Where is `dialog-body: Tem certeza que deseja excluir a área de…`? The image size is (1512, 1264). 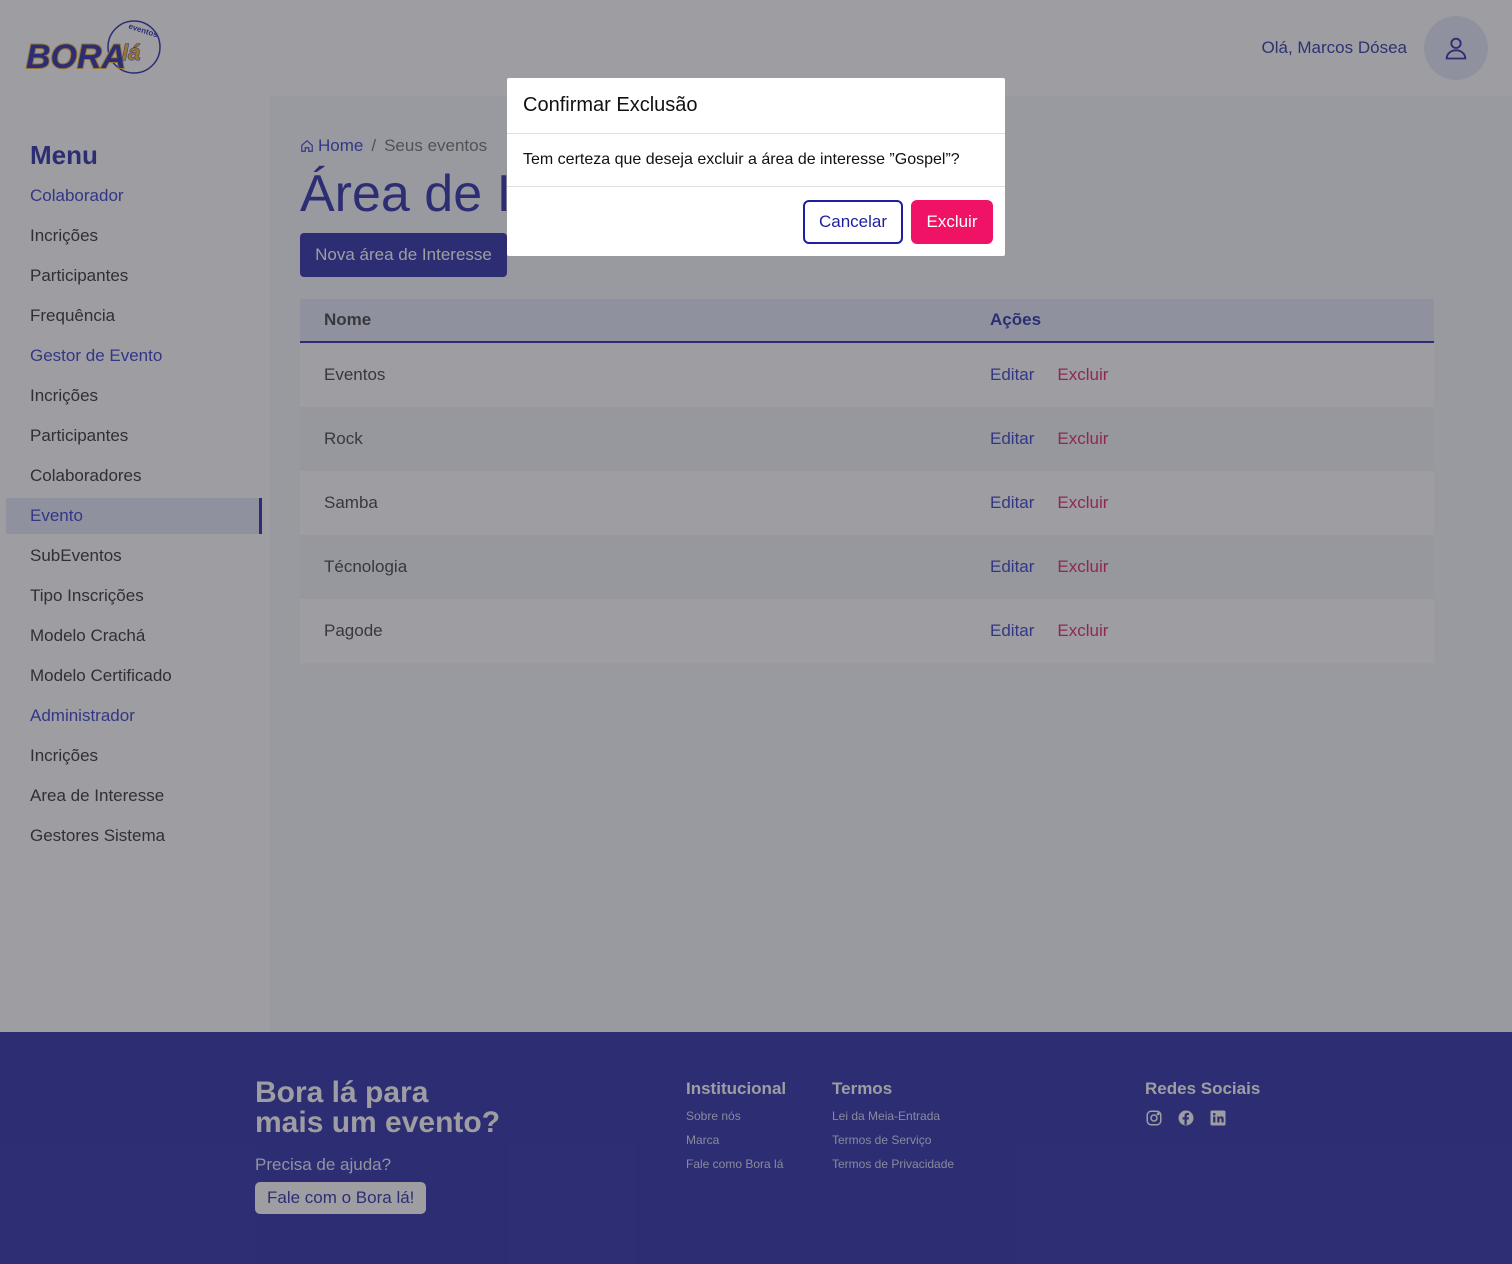 dialog-body: Tem certeza que deseja excluir a área de… is located at coordinates (756, 160).